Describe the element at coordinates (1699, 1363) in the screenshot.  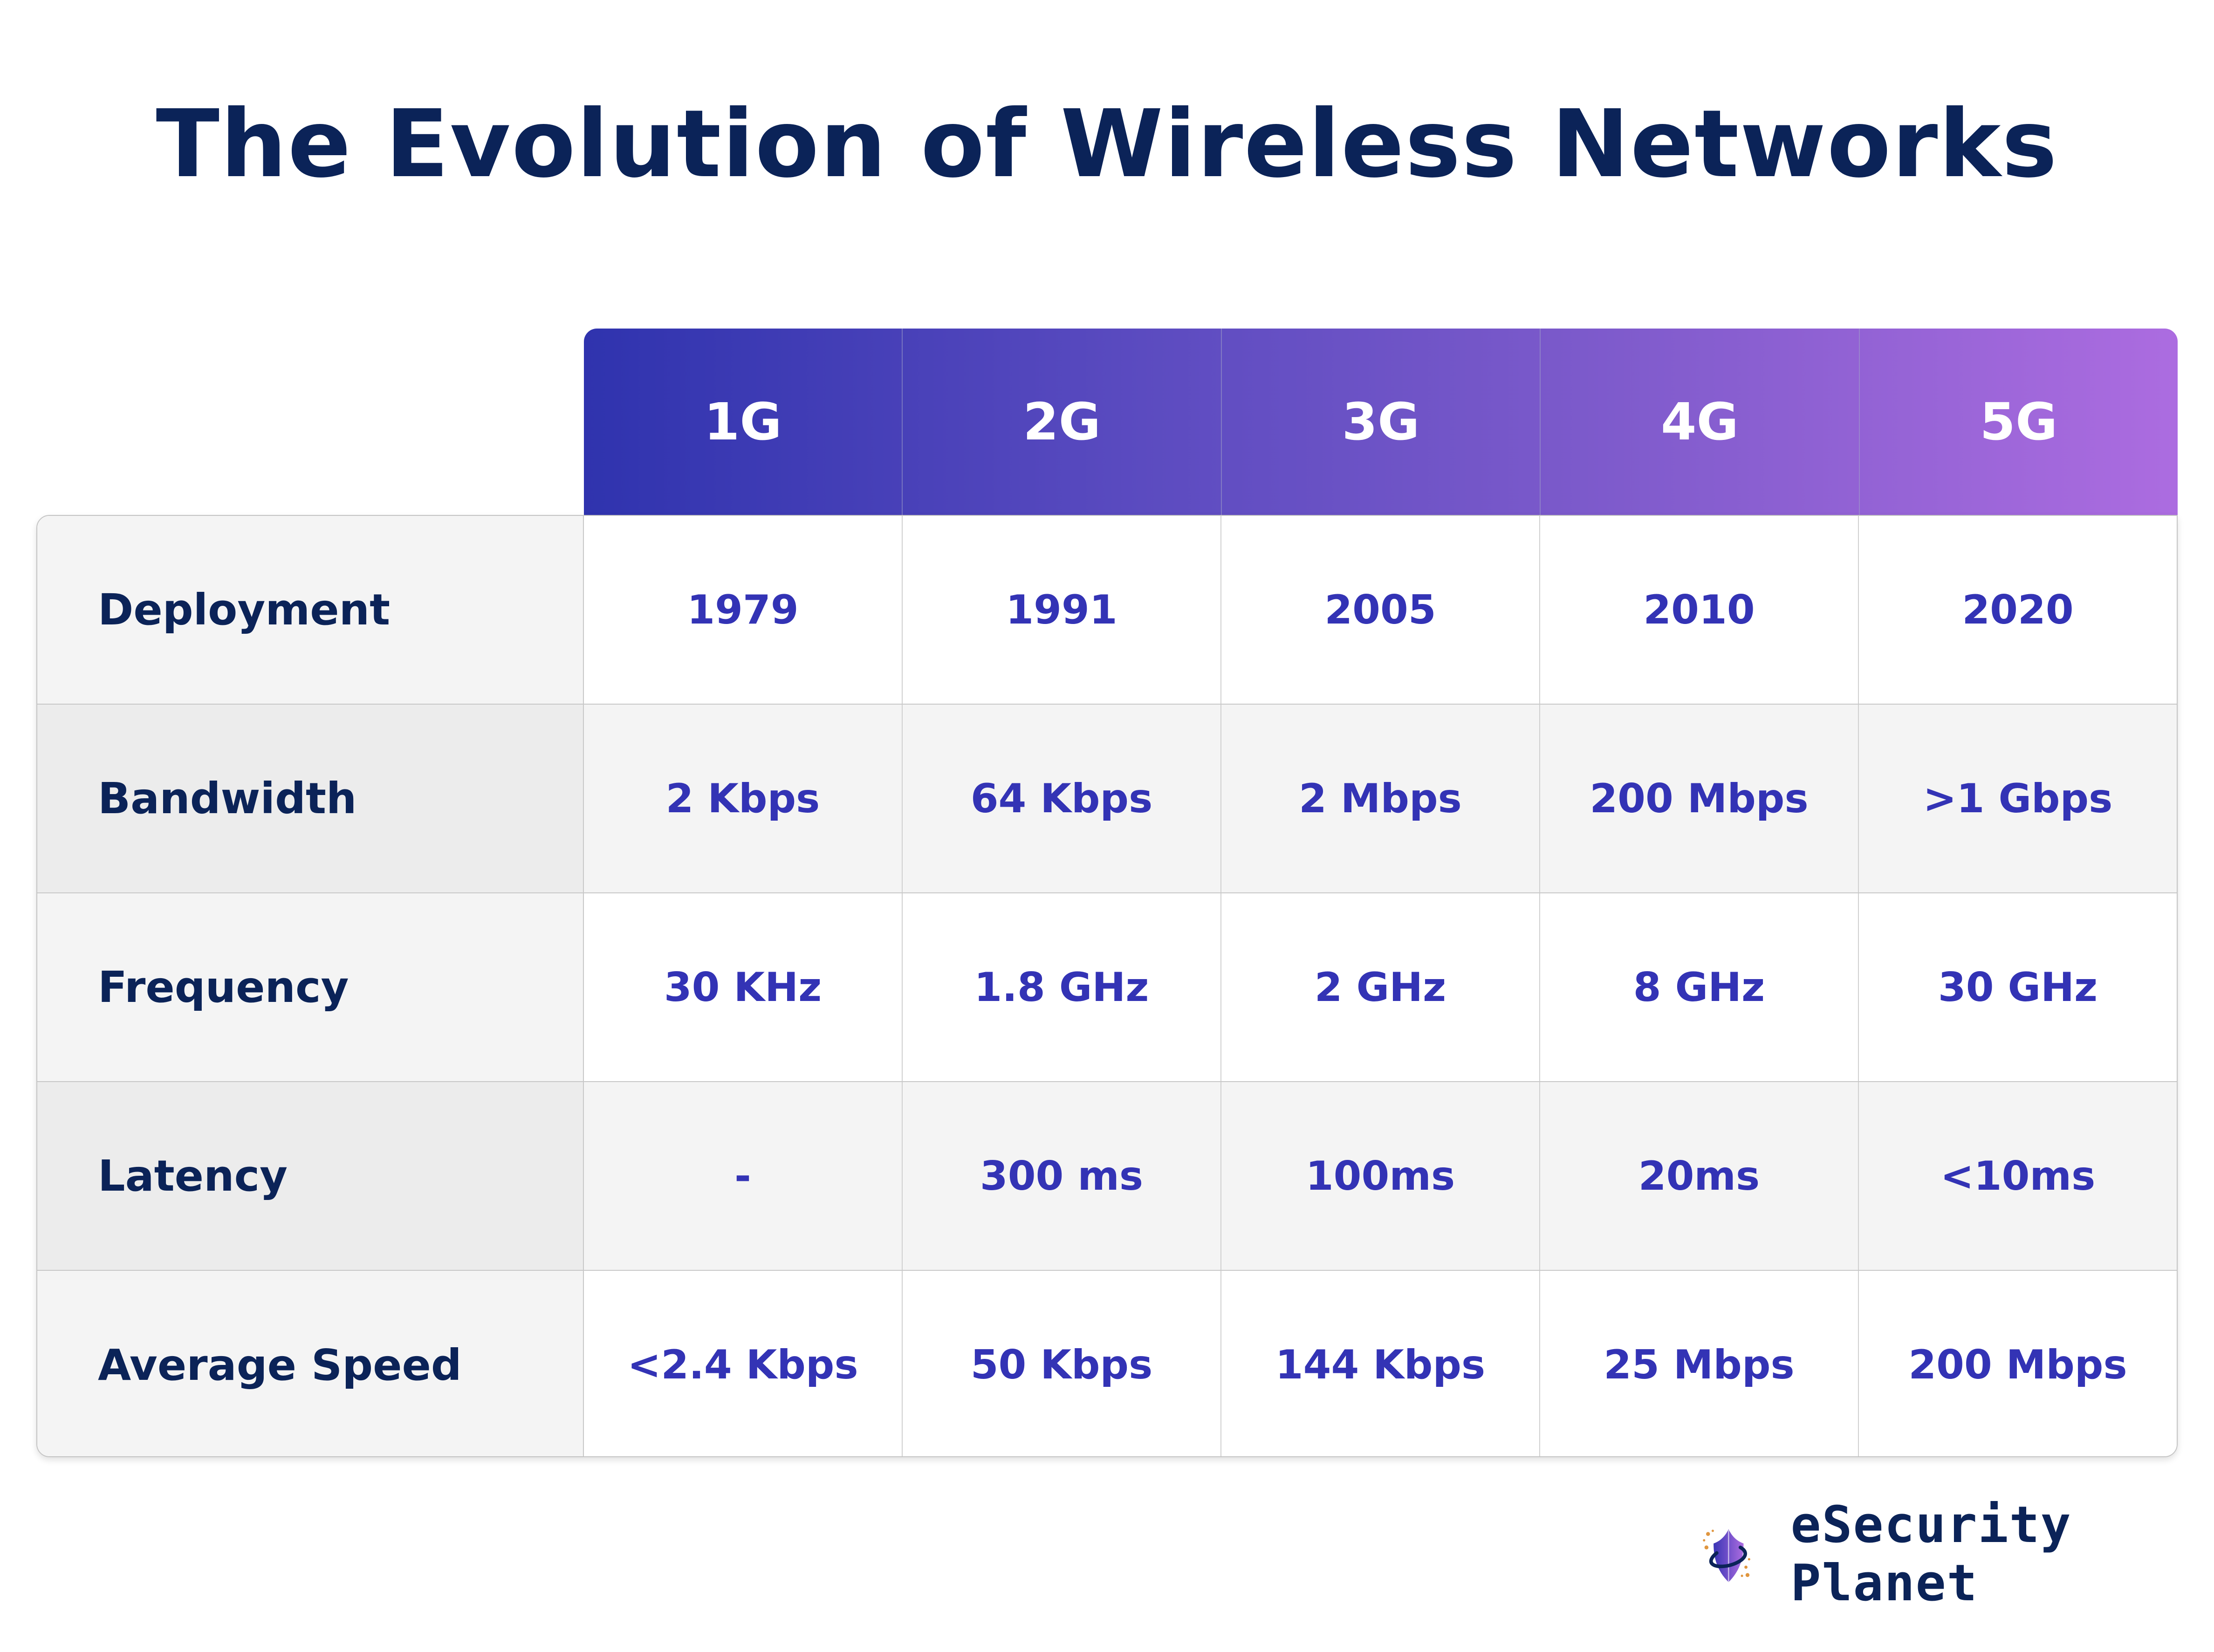
I see `table-cell: 25 Mbps` at that location.